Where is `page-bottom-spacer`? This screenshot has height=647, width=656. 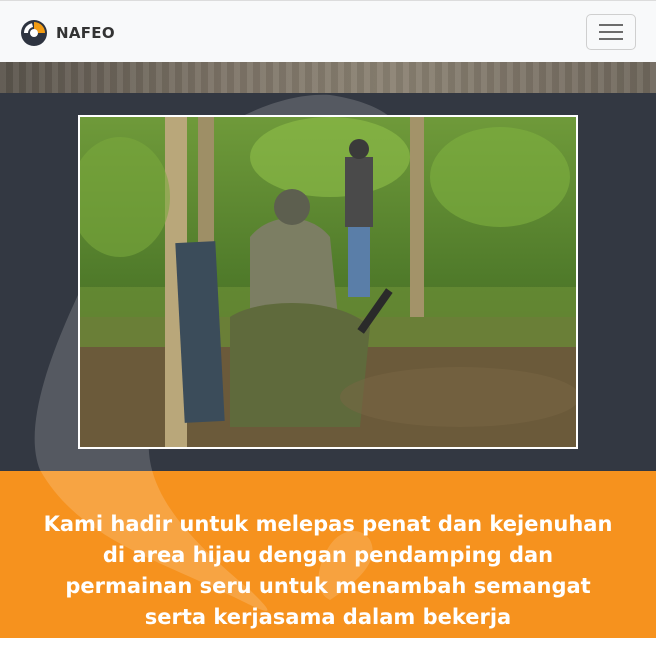 page-bottom-spacer is located at coordinates (328, 642).